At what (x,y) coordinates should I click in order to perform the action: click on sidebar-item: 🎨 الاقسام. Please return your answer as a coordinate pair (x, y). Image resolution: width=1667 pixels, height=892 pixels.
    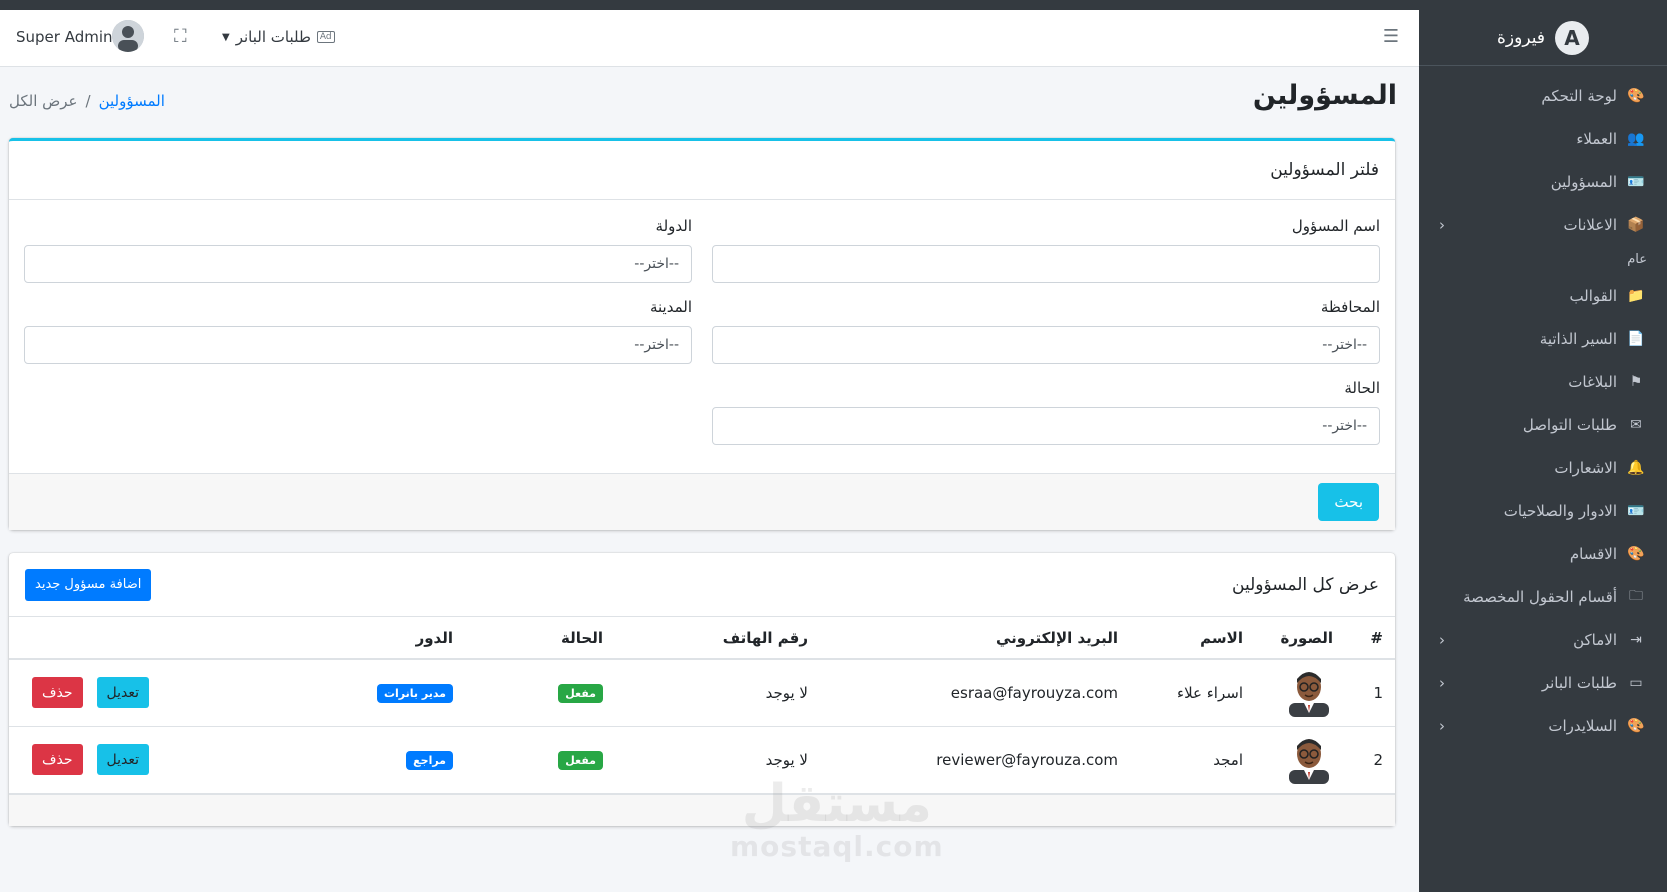
    Looking at the image, I should click on (1543, 553).